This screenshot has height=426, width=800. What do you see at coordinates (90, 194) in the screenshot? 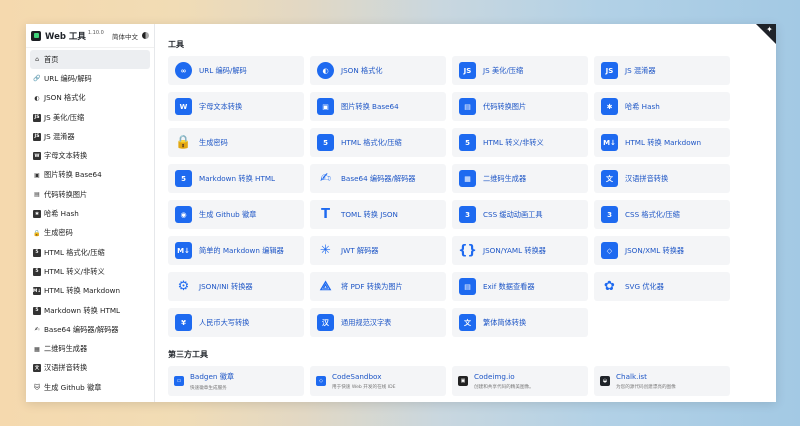
I see `sidebar-item: ▤ 代码转换图片` at bounding box center [90, 194].